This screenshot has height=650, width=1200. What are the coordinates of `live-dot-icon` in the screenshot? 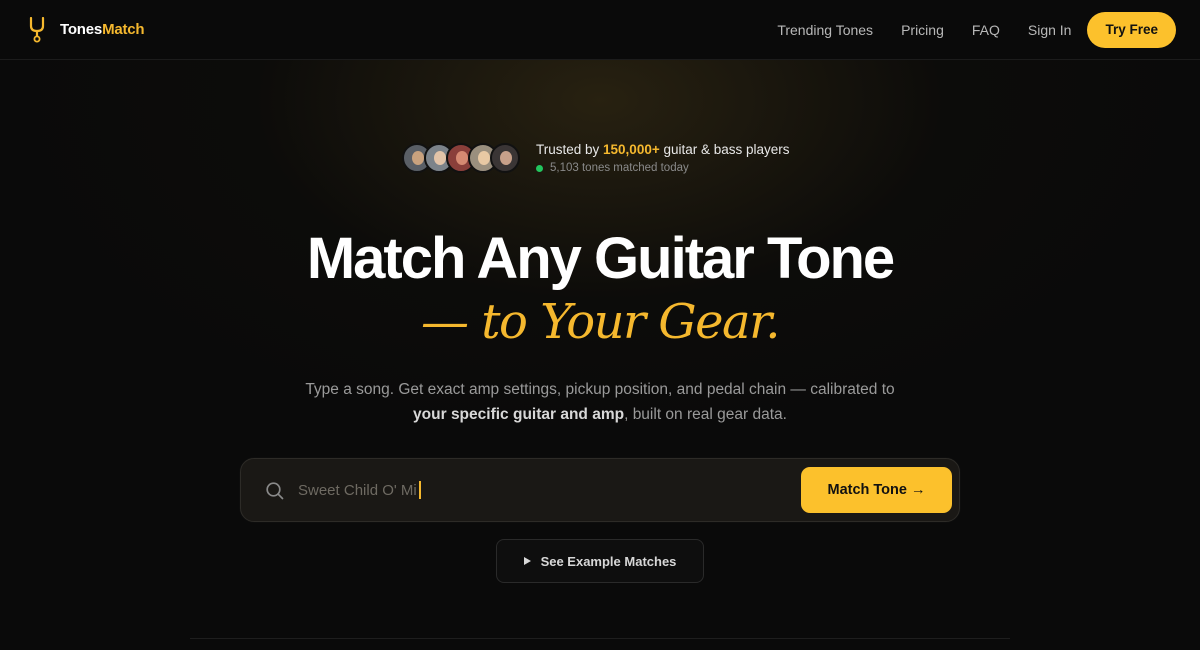 It's located at (539, 168).